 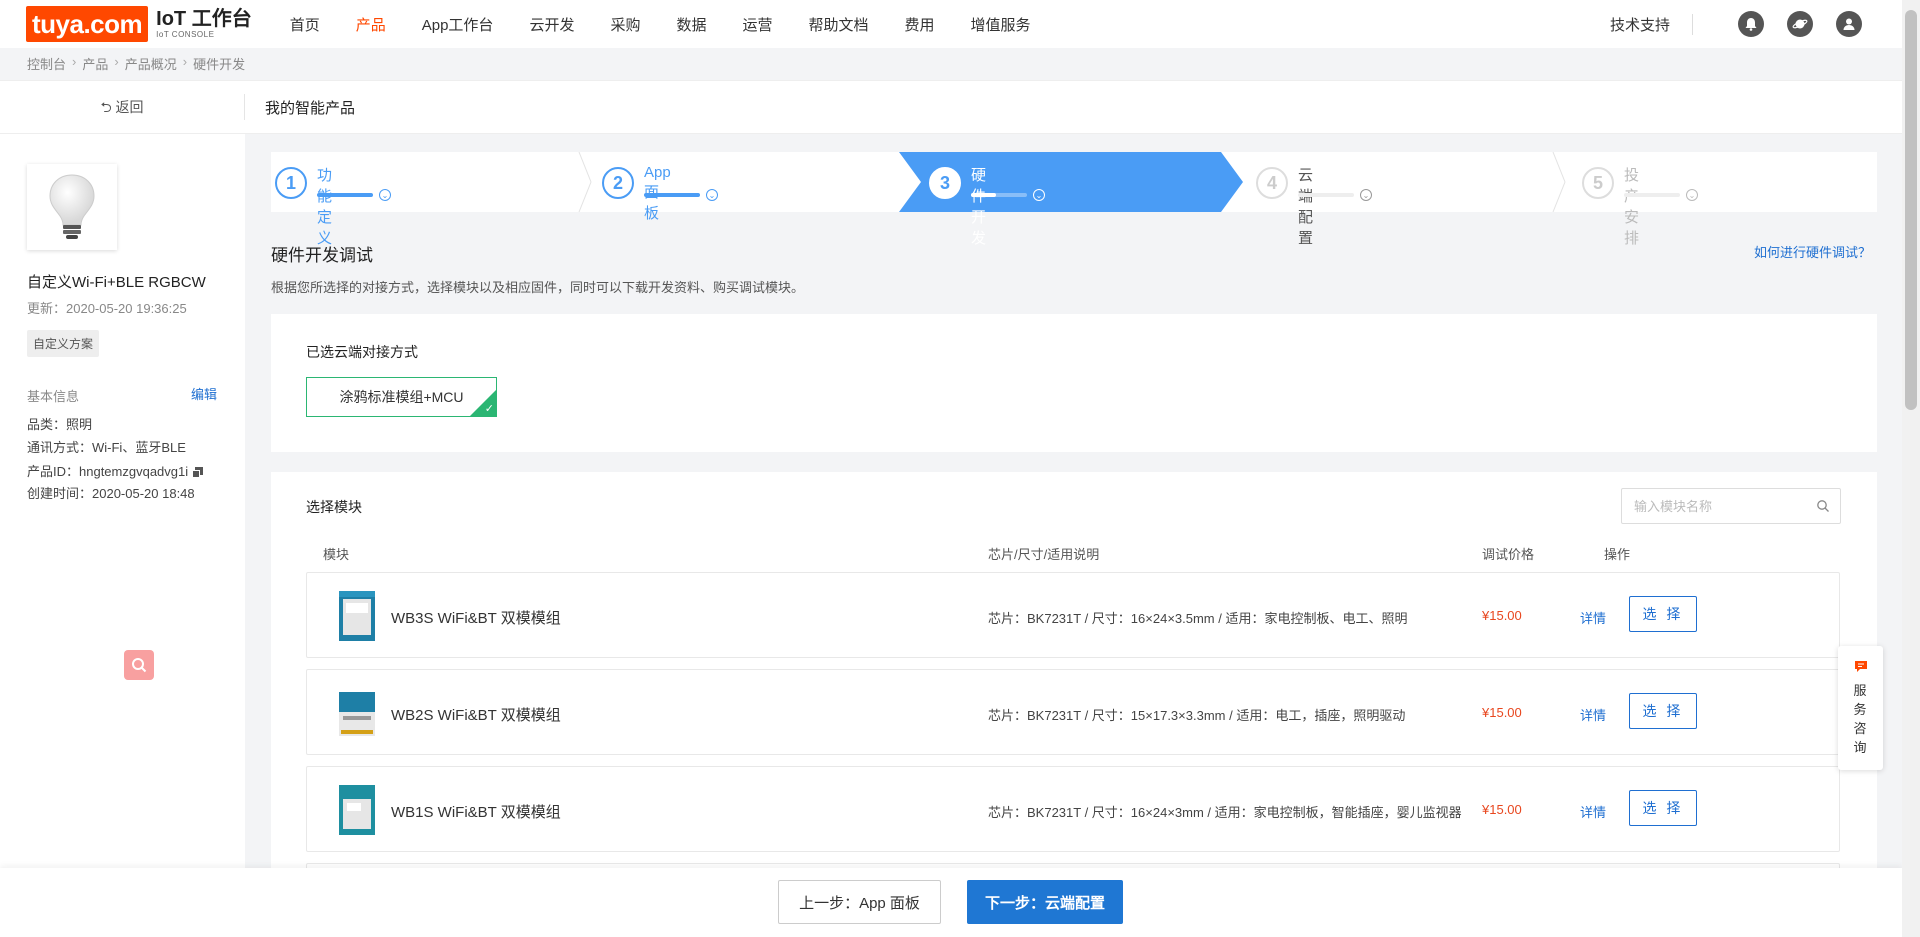 I want to click on breadcrumb: 控制台 › 产品 › 产品概况 › 硬件开发, so click(x=139, y=63).